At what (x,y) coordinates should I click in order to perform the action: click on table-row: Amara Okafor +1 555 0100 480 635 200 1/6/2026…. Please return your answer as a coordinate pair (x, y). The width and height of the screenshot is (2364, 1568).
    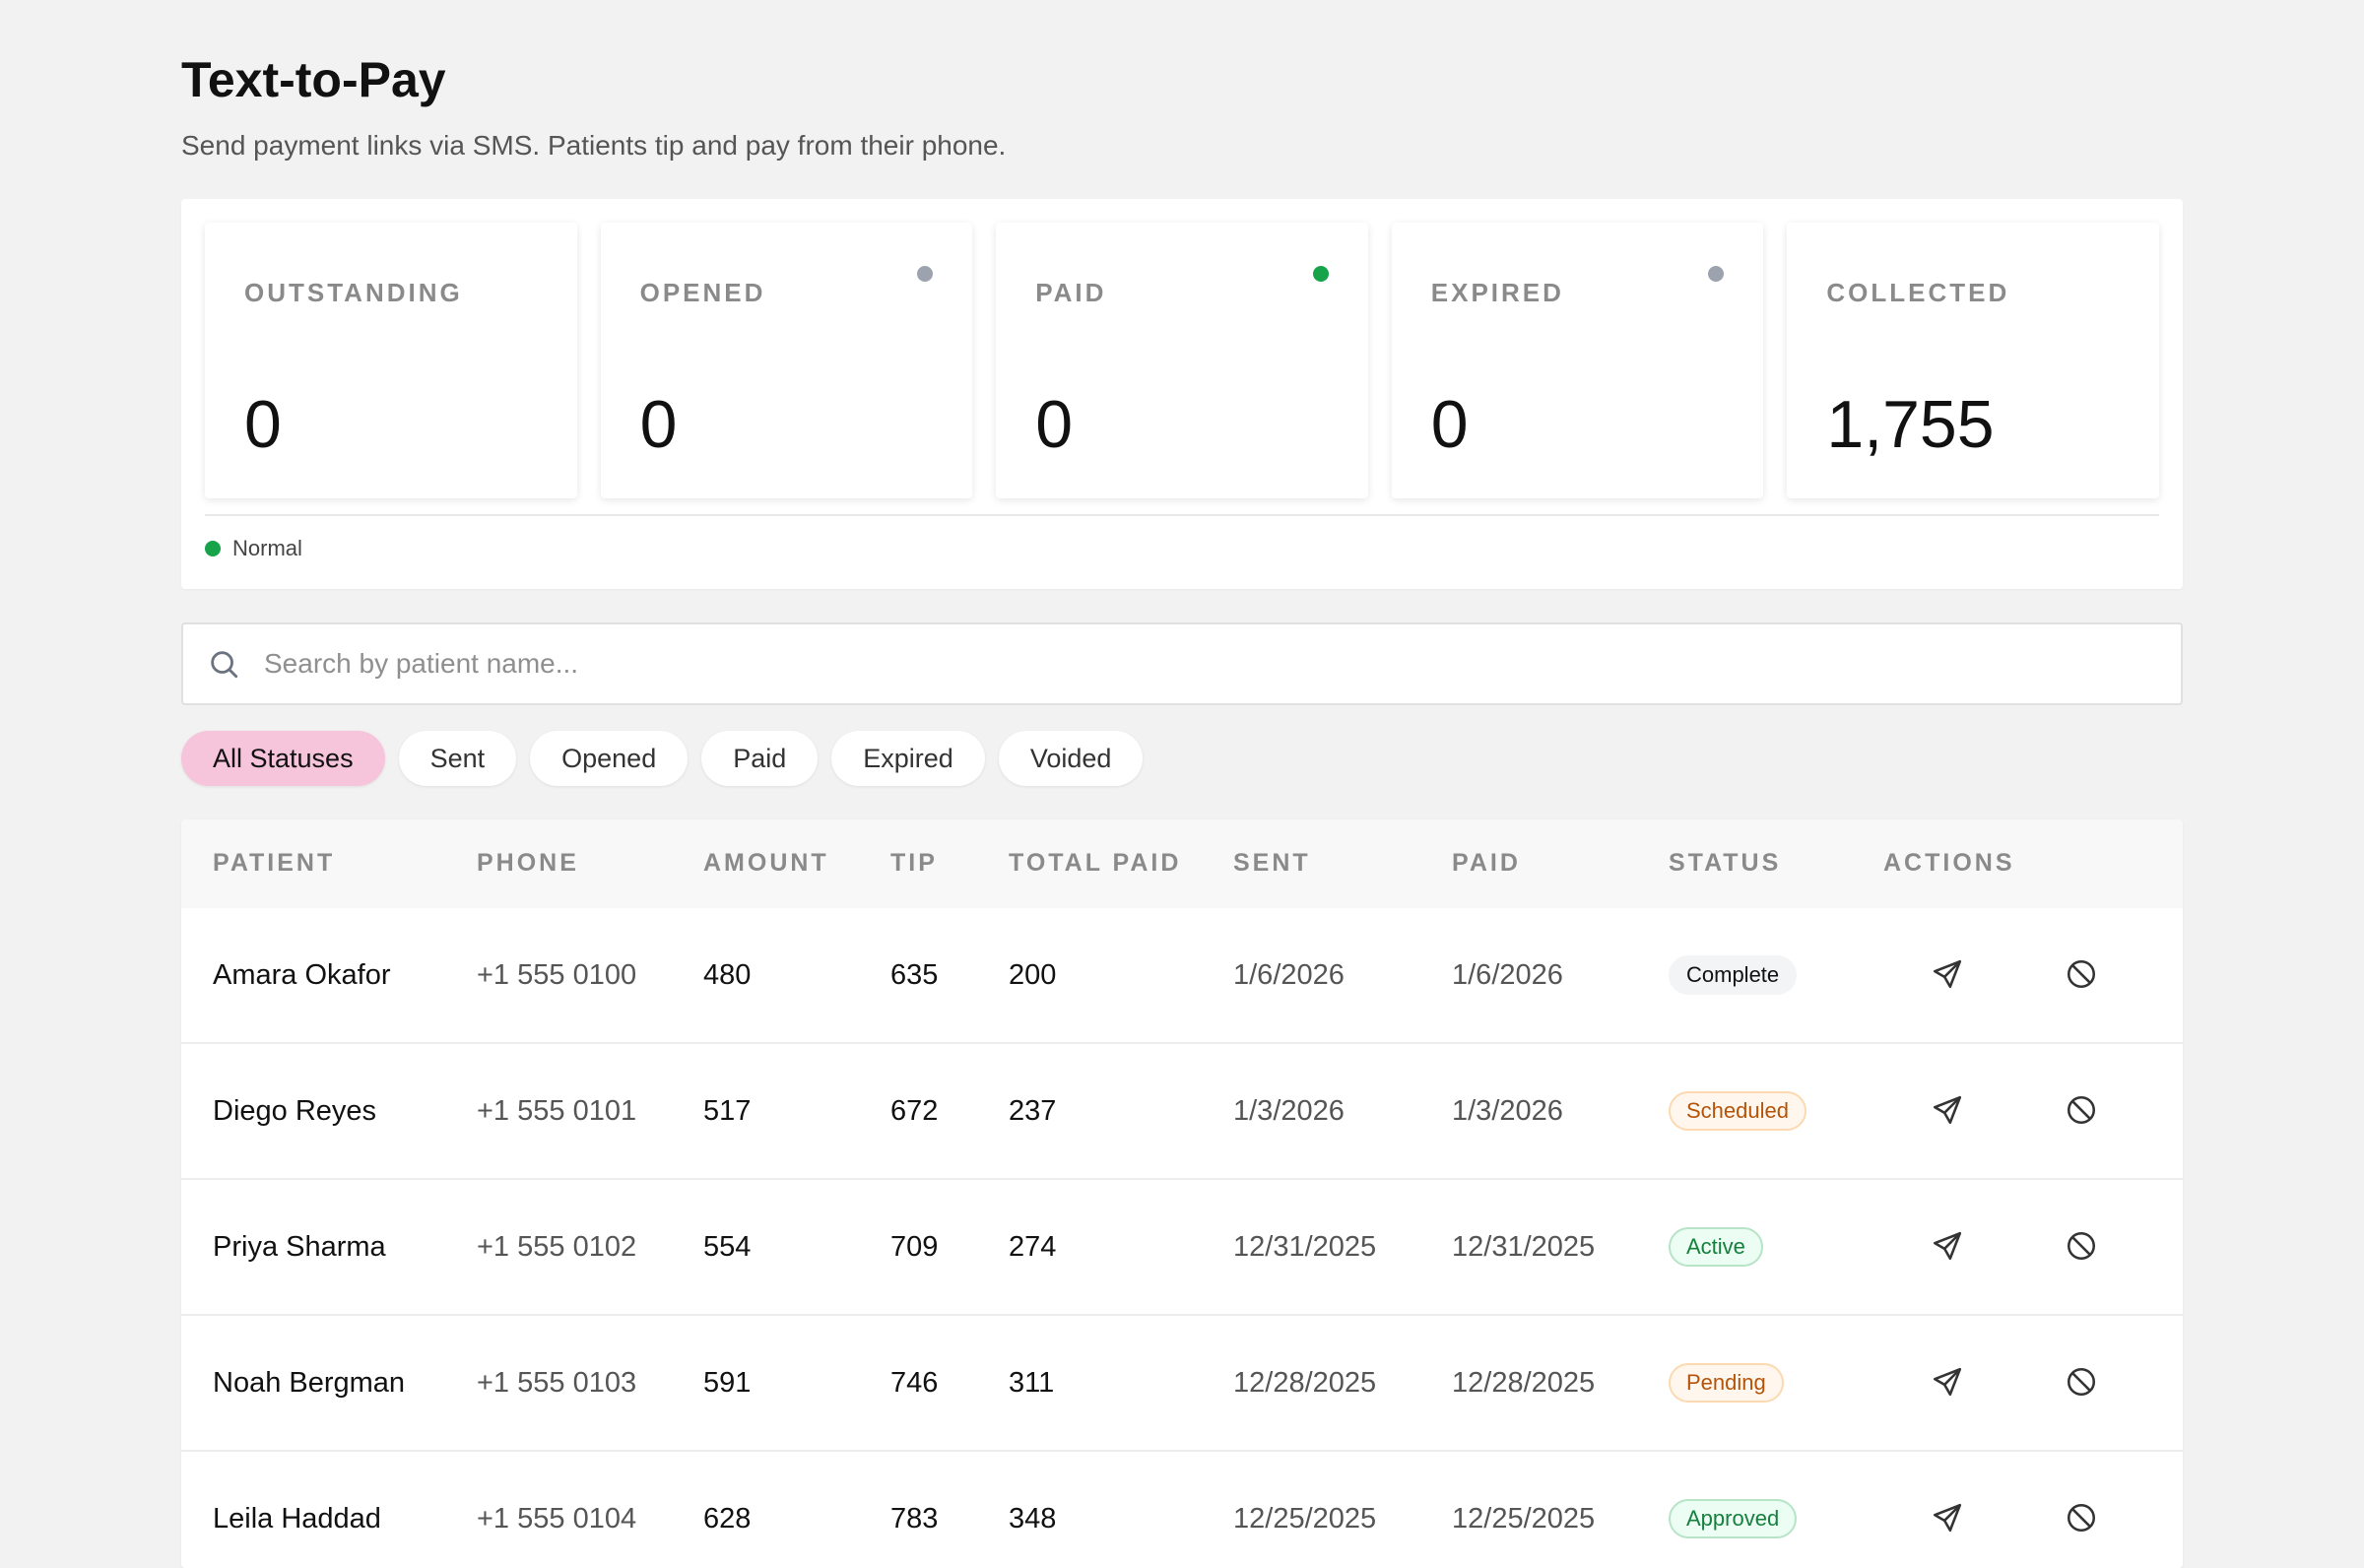
    Looking at the image, I should click on (1182, 976).